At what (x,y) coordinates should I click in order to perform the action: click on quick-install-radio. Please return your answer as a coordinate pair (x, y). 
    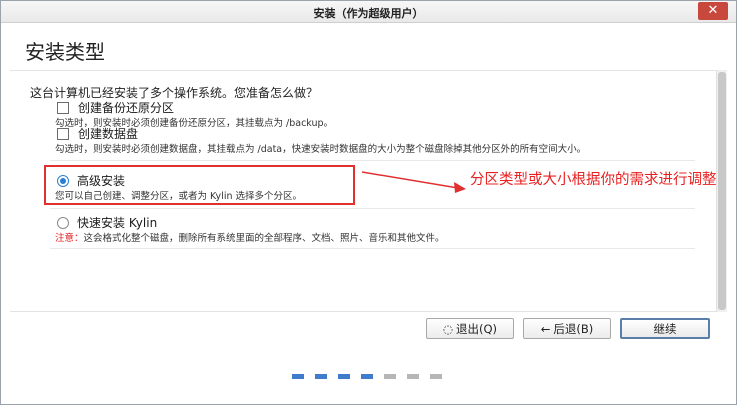
    Looking at the image, I should click on (63, 222).